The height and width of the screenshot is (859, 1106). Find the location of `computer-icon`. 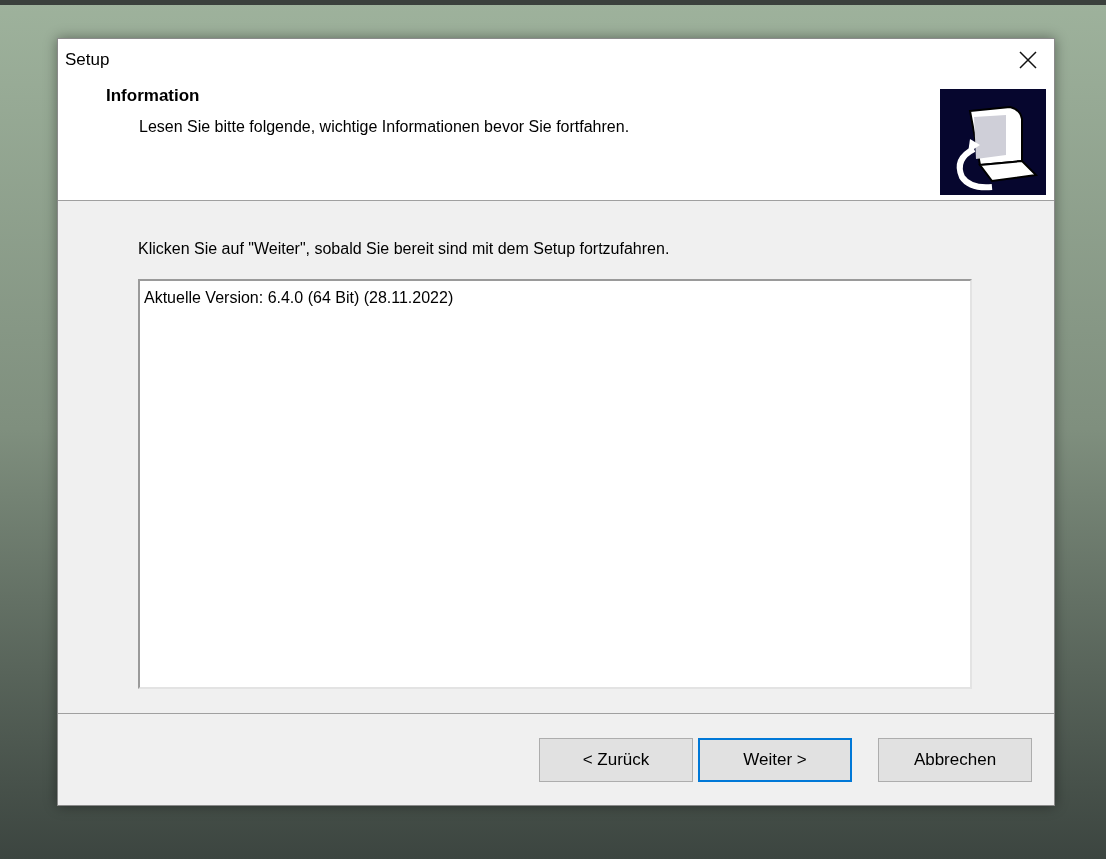

computer-icon is located at coordinates (993, 142).